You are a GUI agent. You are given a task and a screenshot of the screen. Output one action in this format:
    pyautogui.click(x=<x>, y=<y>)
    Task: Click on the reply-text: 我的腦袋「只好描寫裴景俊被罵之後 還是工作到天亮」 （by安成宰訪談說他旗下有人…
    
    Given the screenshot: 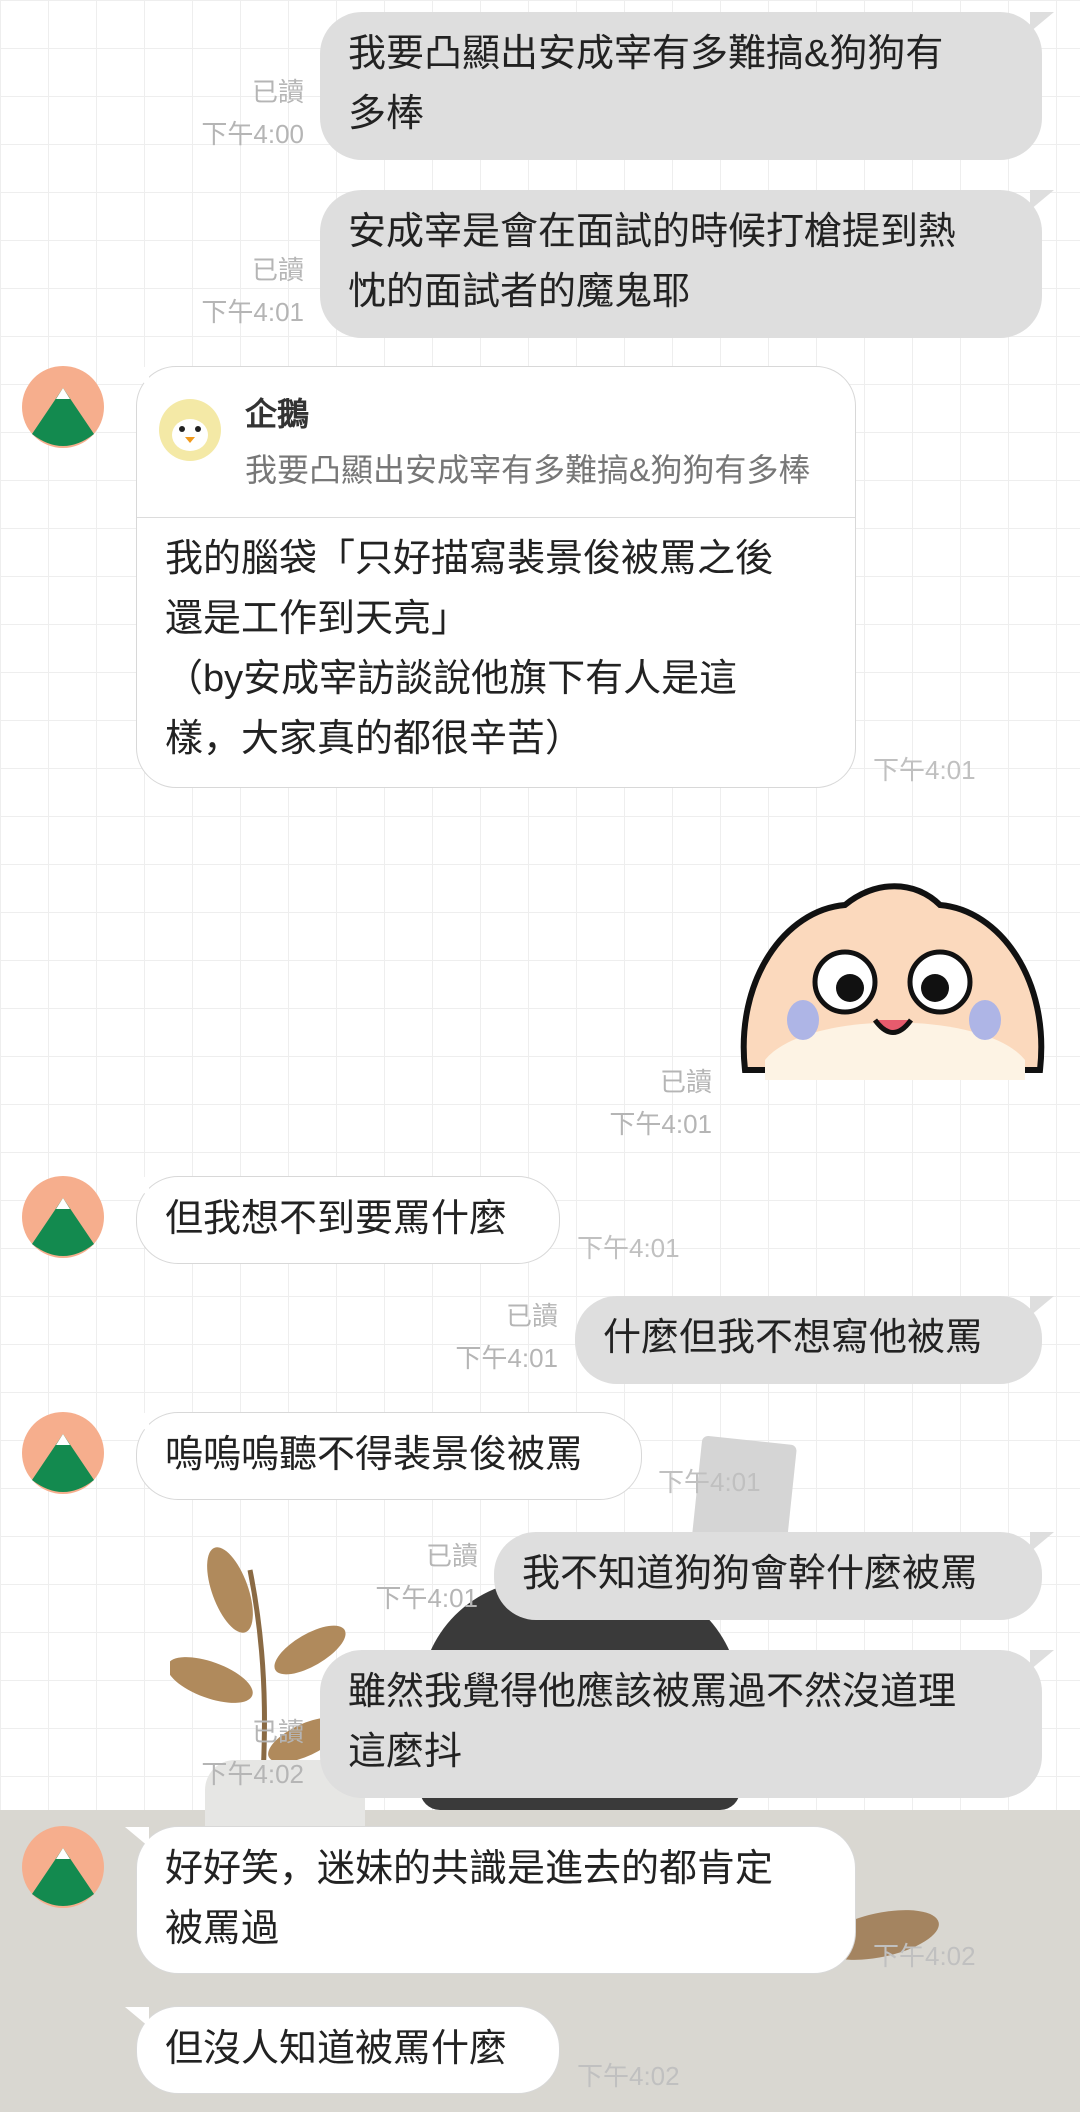 What is the action you would take?
    pyautogui.click(x=469, y=649)
    